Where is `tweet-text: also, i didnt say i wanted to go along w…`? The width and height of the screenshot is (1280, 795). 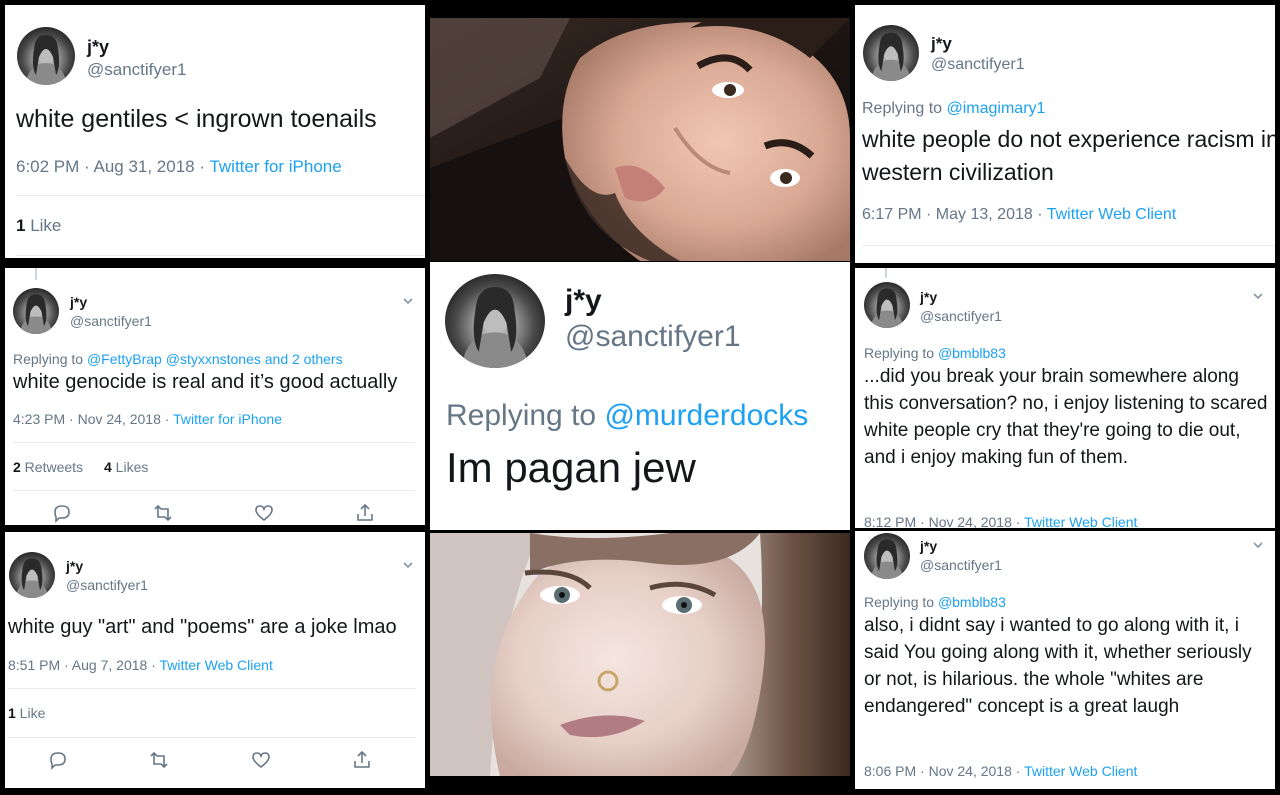
tweet-text: also, i didnt say i wanted to go along w… is located at coordinates (1058, 666).